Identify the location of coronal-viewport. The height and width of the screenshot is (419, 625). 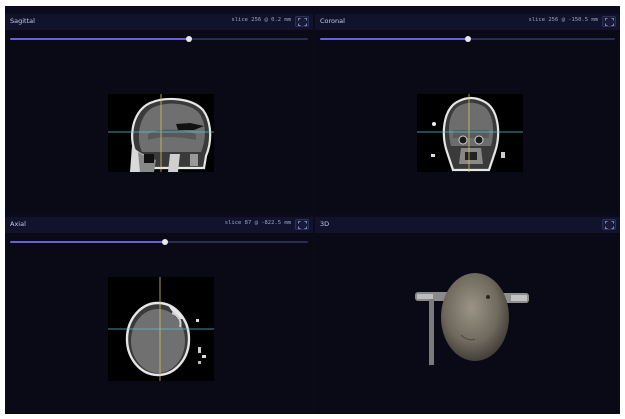
(470, 133).